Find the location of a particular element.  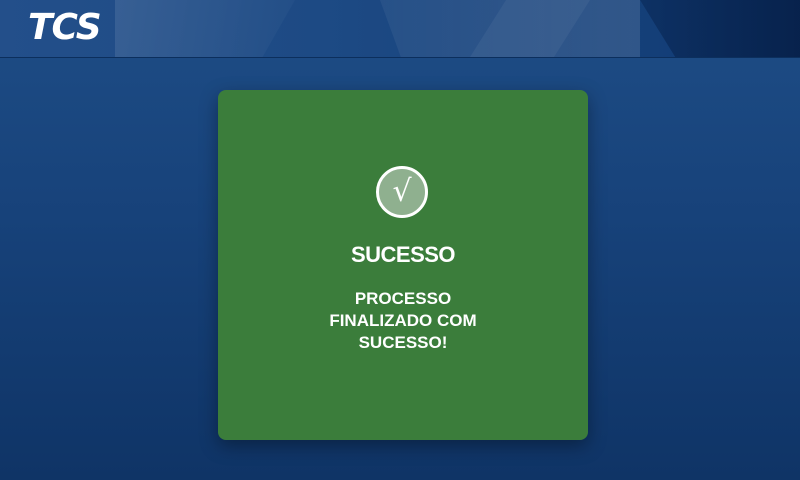

header-banner: TCS is located at coordinates (400, 29).